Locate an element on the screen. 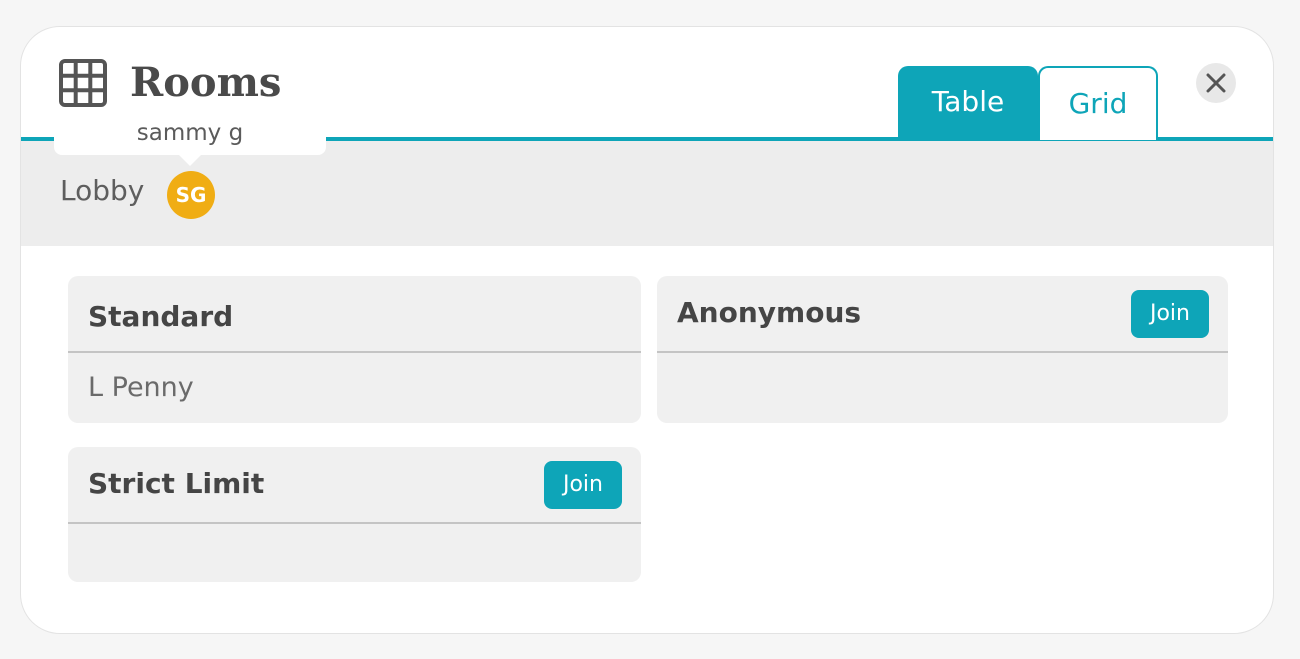 The image size is (1300, 659). room-card-strict-limit: Strict Limit Join is located at coordinates (354, 514).